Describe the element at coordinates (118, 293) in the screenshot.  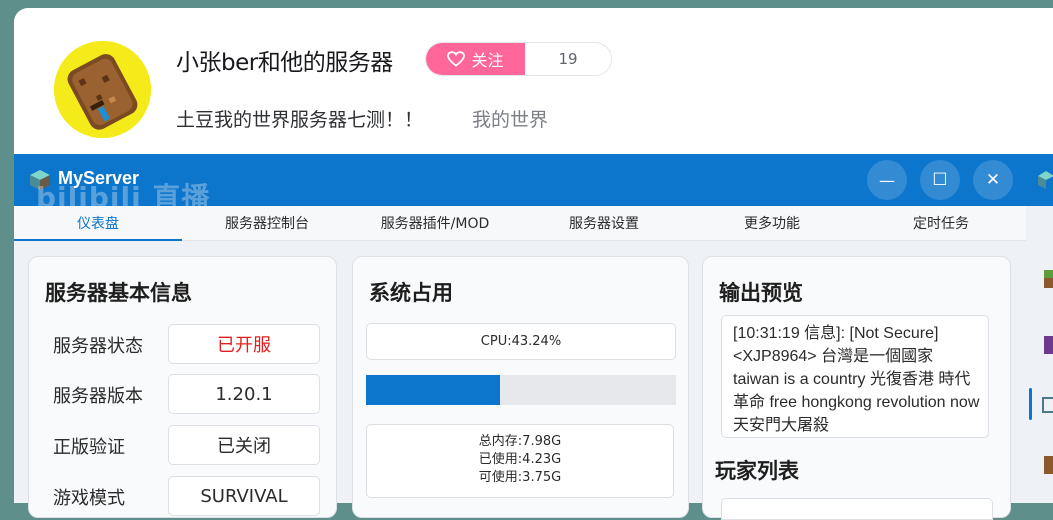
I see `basic-info-title: 服务器基本信息` at that location.